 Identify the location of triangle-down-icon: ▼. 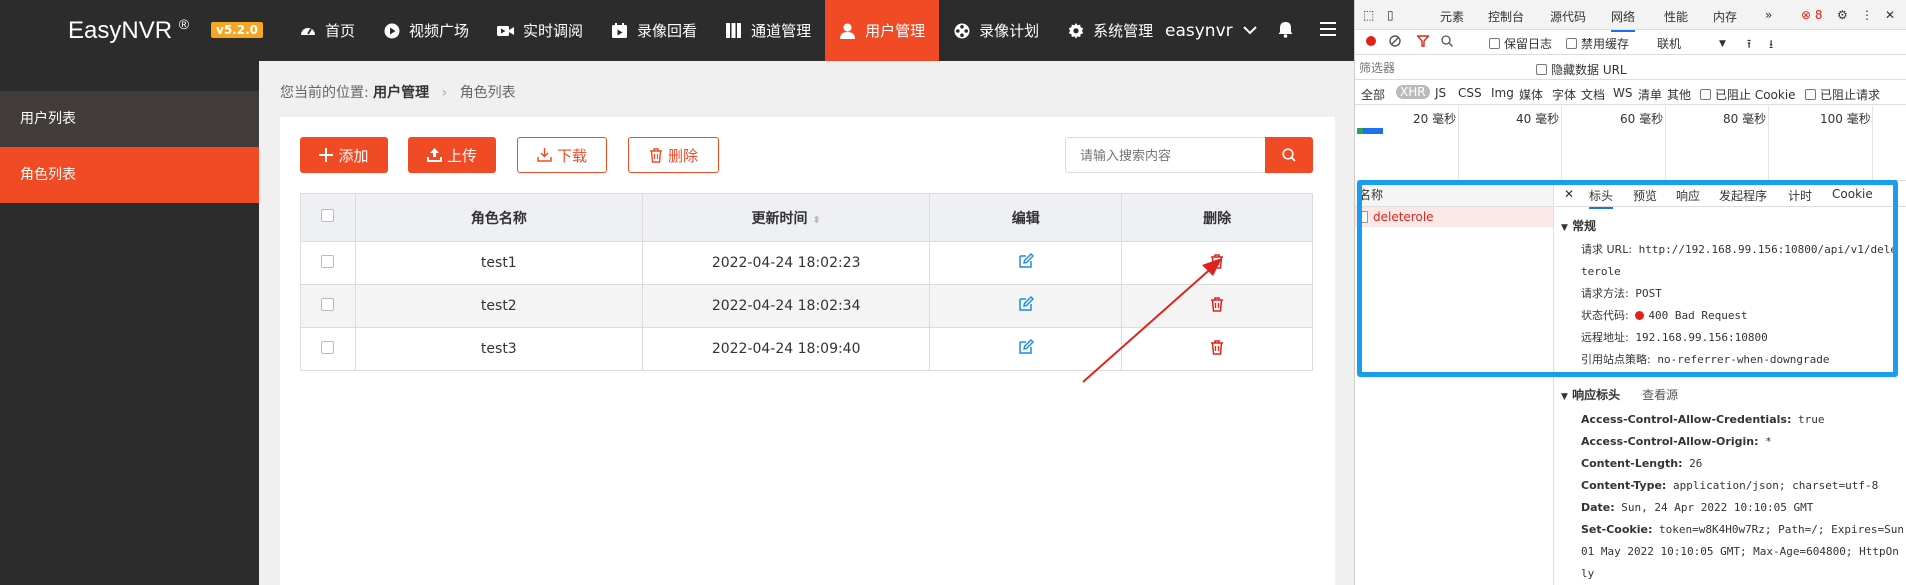
(1564, 397).